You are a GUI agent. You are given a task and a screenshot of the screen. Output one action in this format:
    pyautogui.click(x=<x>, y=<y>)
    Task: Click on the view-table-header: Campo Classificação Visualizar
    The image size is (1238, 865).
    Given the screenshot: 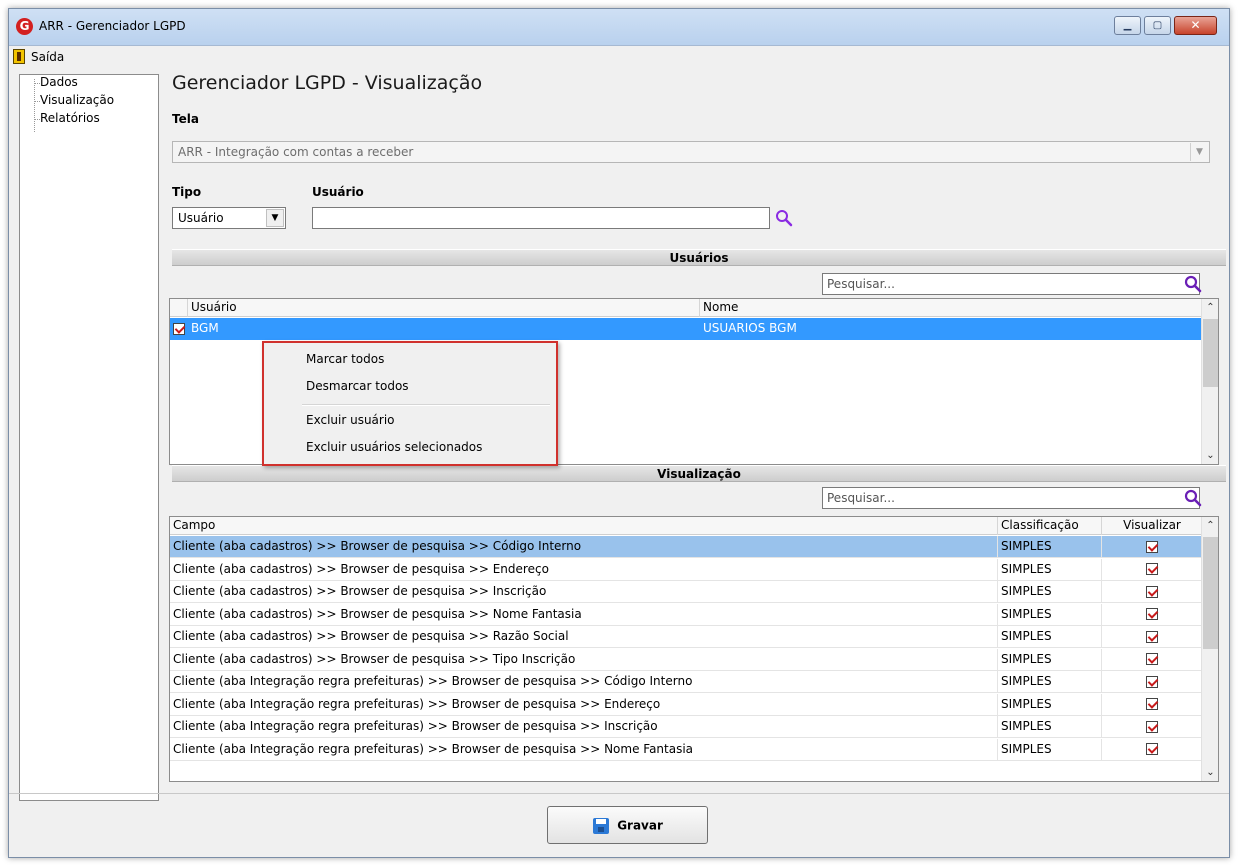 What is the action you would take?
    pyautogui.click(x=686, y=526)
    